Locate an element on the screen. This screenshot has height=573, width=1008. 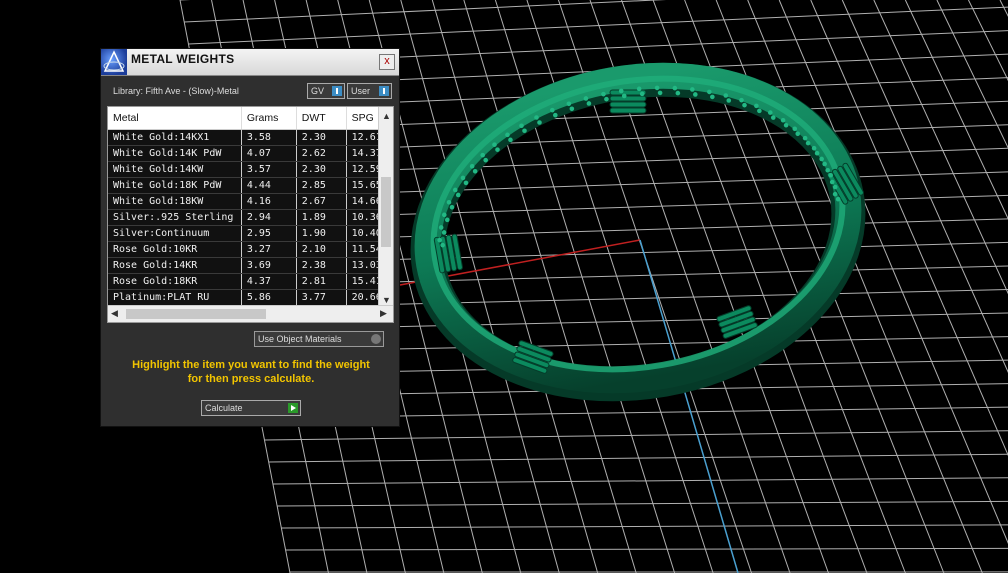
table-cell: White Gold:18KW is located at coordinates (175, 201).